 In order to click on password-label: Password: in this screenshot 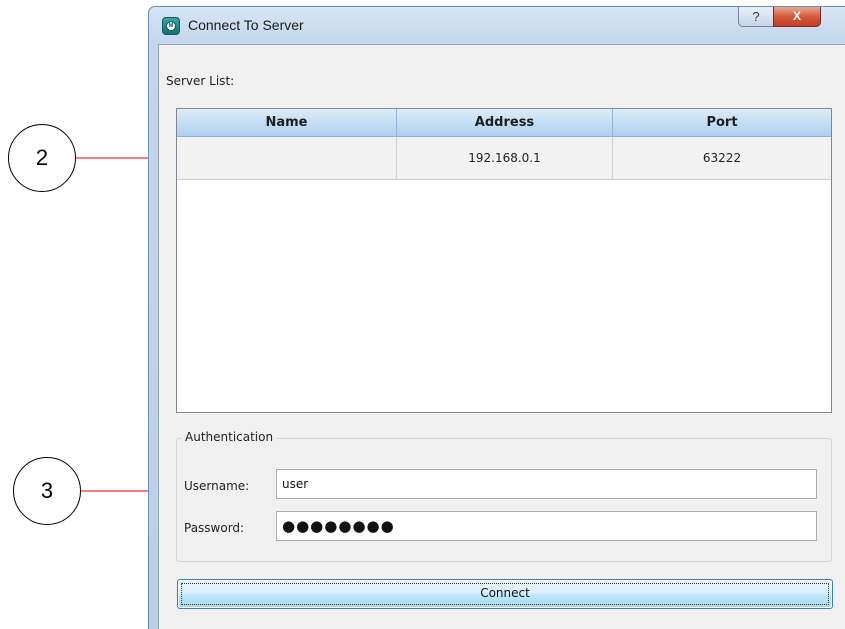, I will do `click(214, 528)`.